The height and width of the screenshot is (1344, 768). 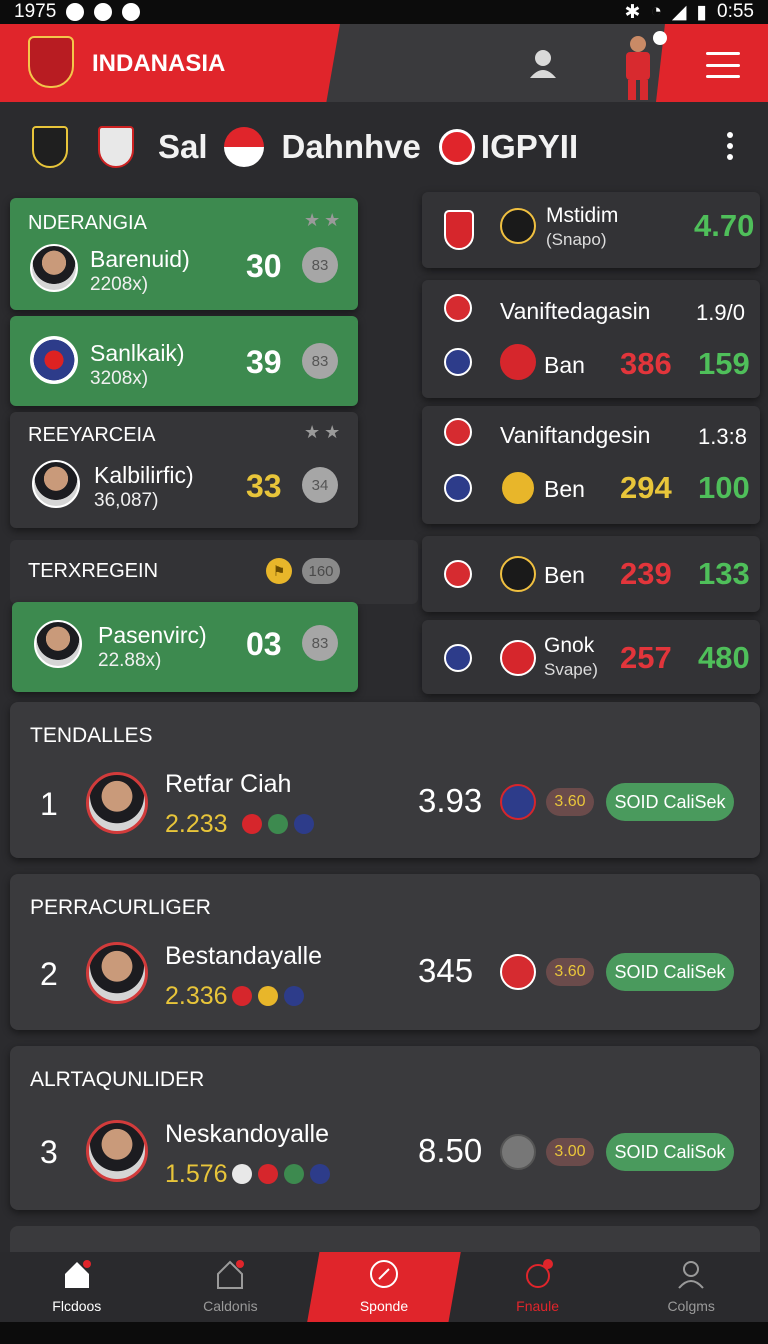 What do you see at coordinates (131, 12) in the screenshot?
I see `notification-icon` at bounding box center [131, 12].